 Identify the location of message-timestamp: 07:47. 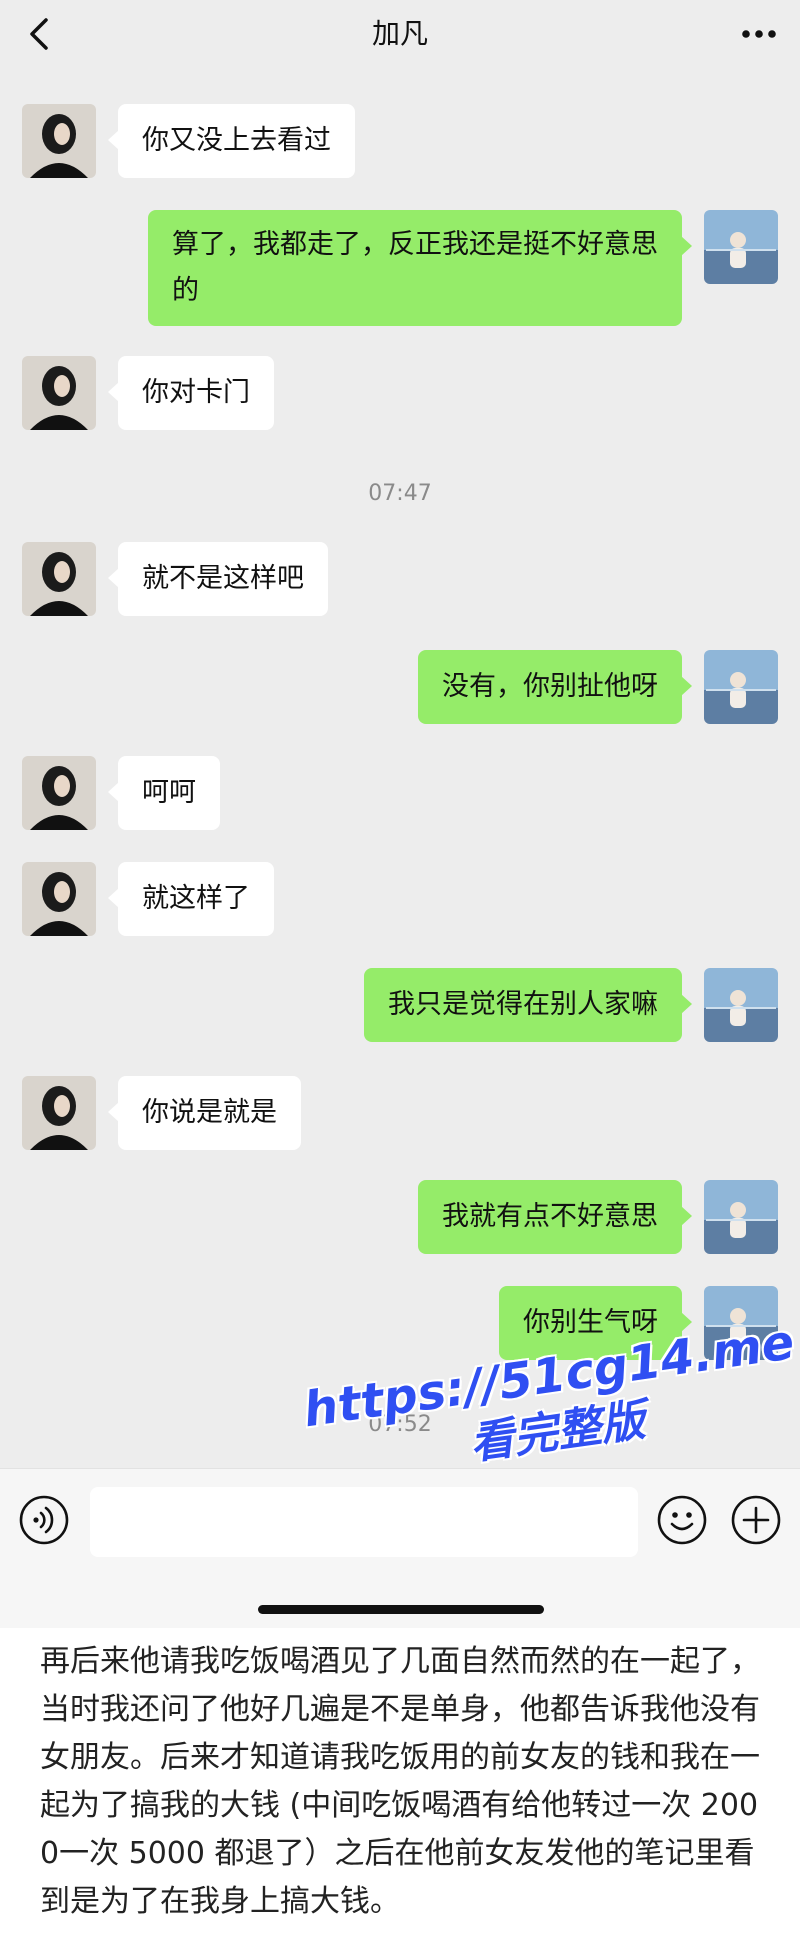
(400, 493).